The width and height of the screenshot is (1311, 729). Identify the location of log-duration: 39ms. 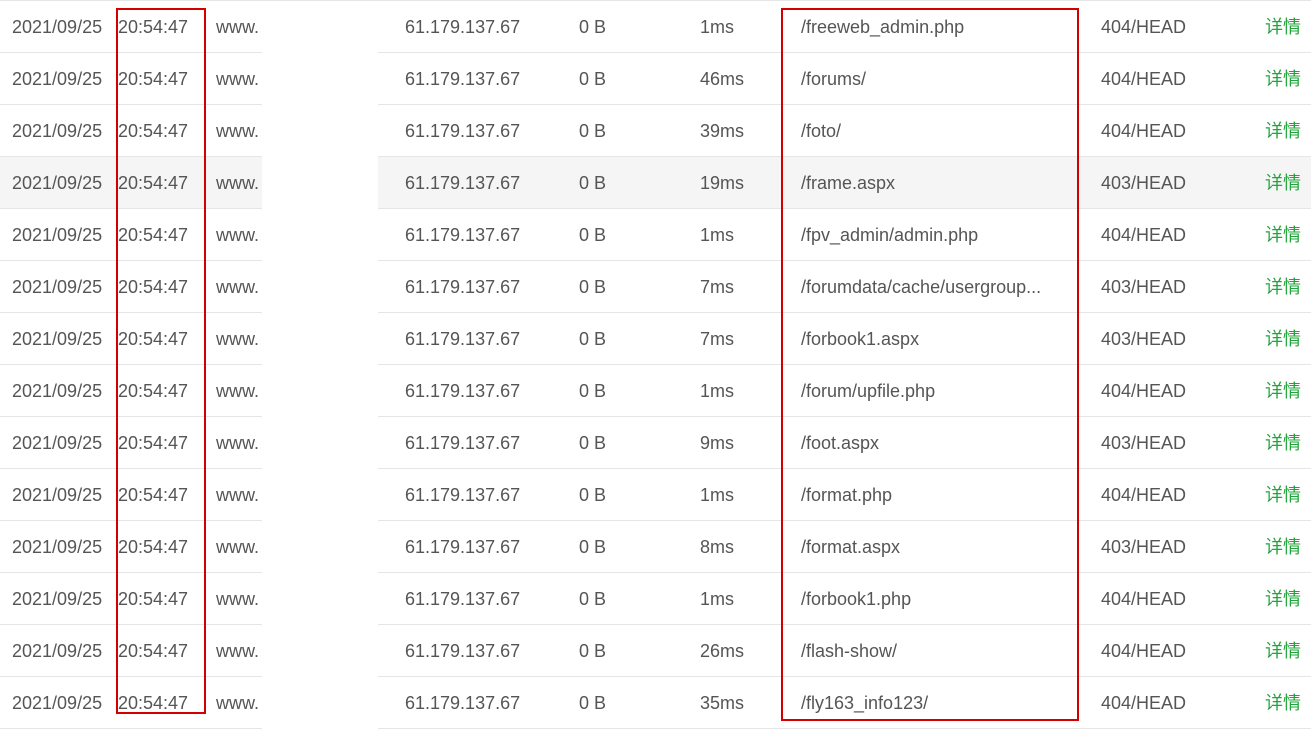
(722, 131).